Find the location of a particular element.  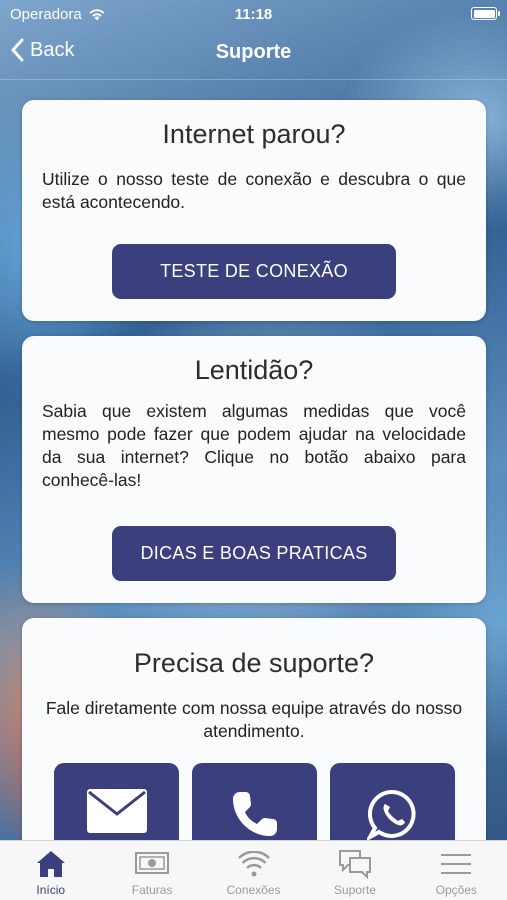

card-title: Internet parou? is located at coordinates (254, 134).